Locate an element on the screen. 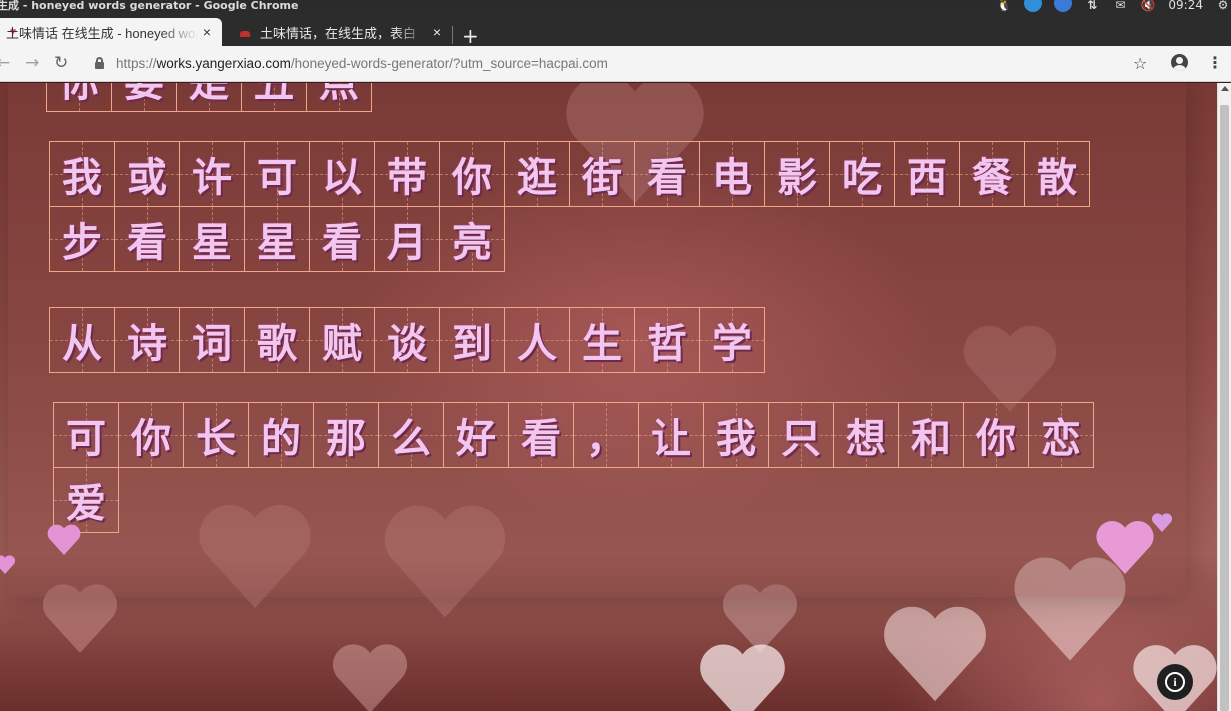 This screenshot has height=711, width=1231. chat-icon is located at coordinates (1063, 6).